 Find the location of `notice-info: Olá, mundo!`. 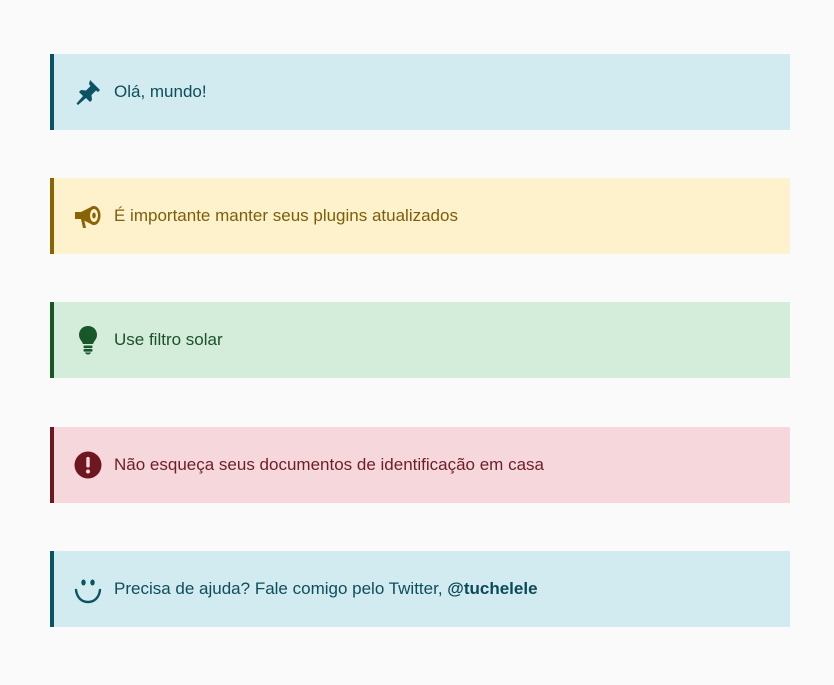

notice-info: Olá, mundo! is located at coordinates (420, 92).